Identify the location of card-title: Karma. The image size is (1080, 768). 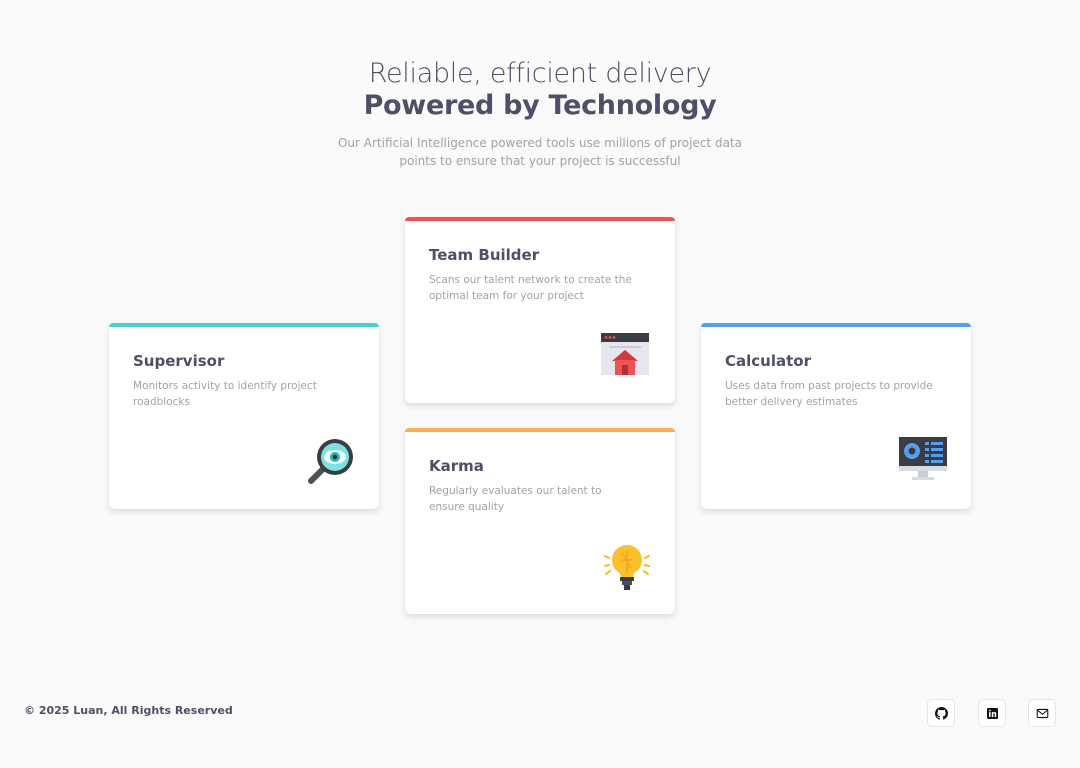
(456, 466).